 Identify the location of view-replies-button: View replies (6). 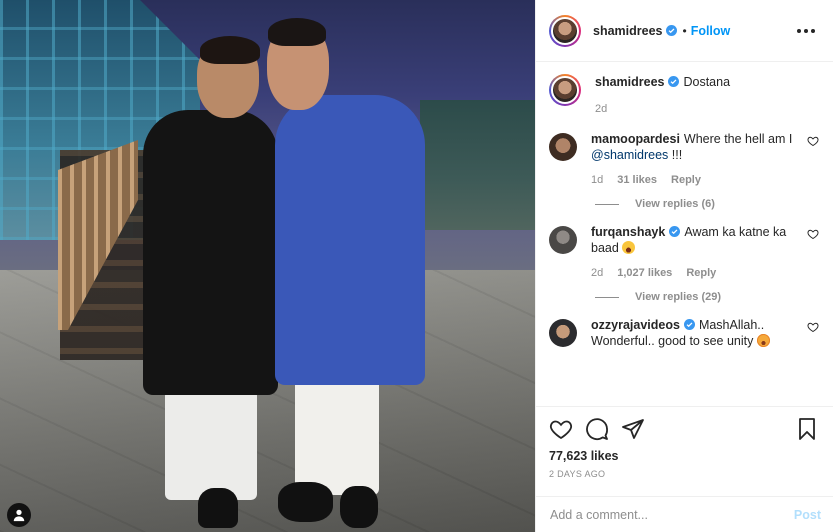
(707, 204).